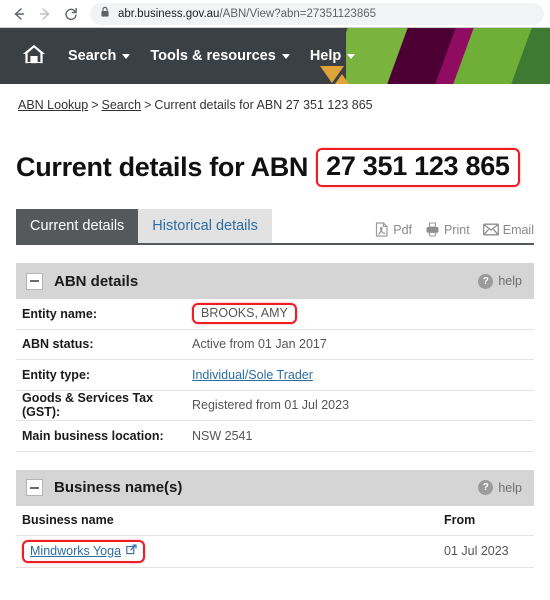 Image resolution: width=550 pixels, height=600 pixels. I want to click on detail-value-entity-type: Individual/Sole Trader, so click(252, 375).